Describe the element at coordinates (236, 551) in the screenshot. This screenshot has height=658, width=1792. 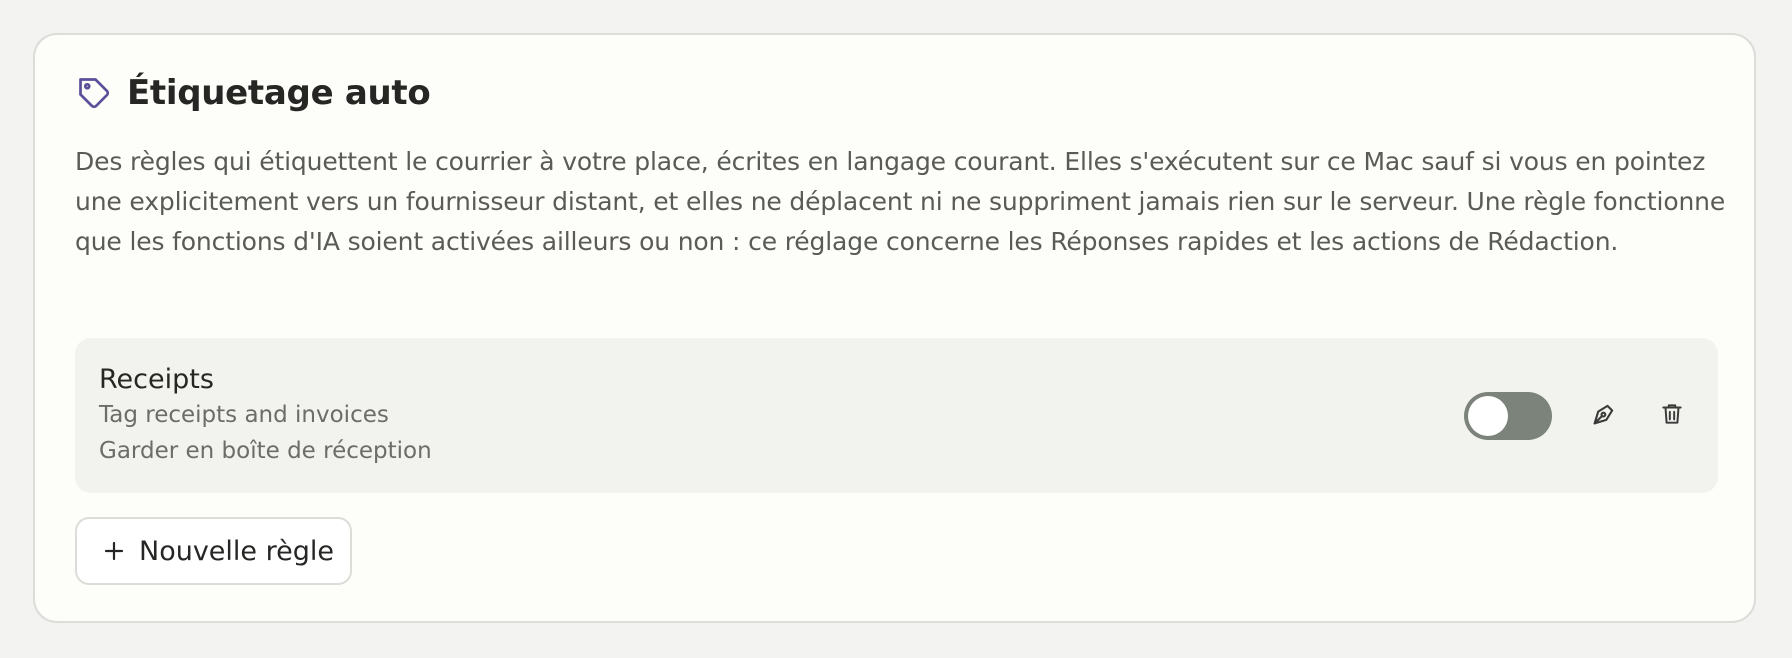
I see `new-rule-label: Nouvelle règle` at that location.